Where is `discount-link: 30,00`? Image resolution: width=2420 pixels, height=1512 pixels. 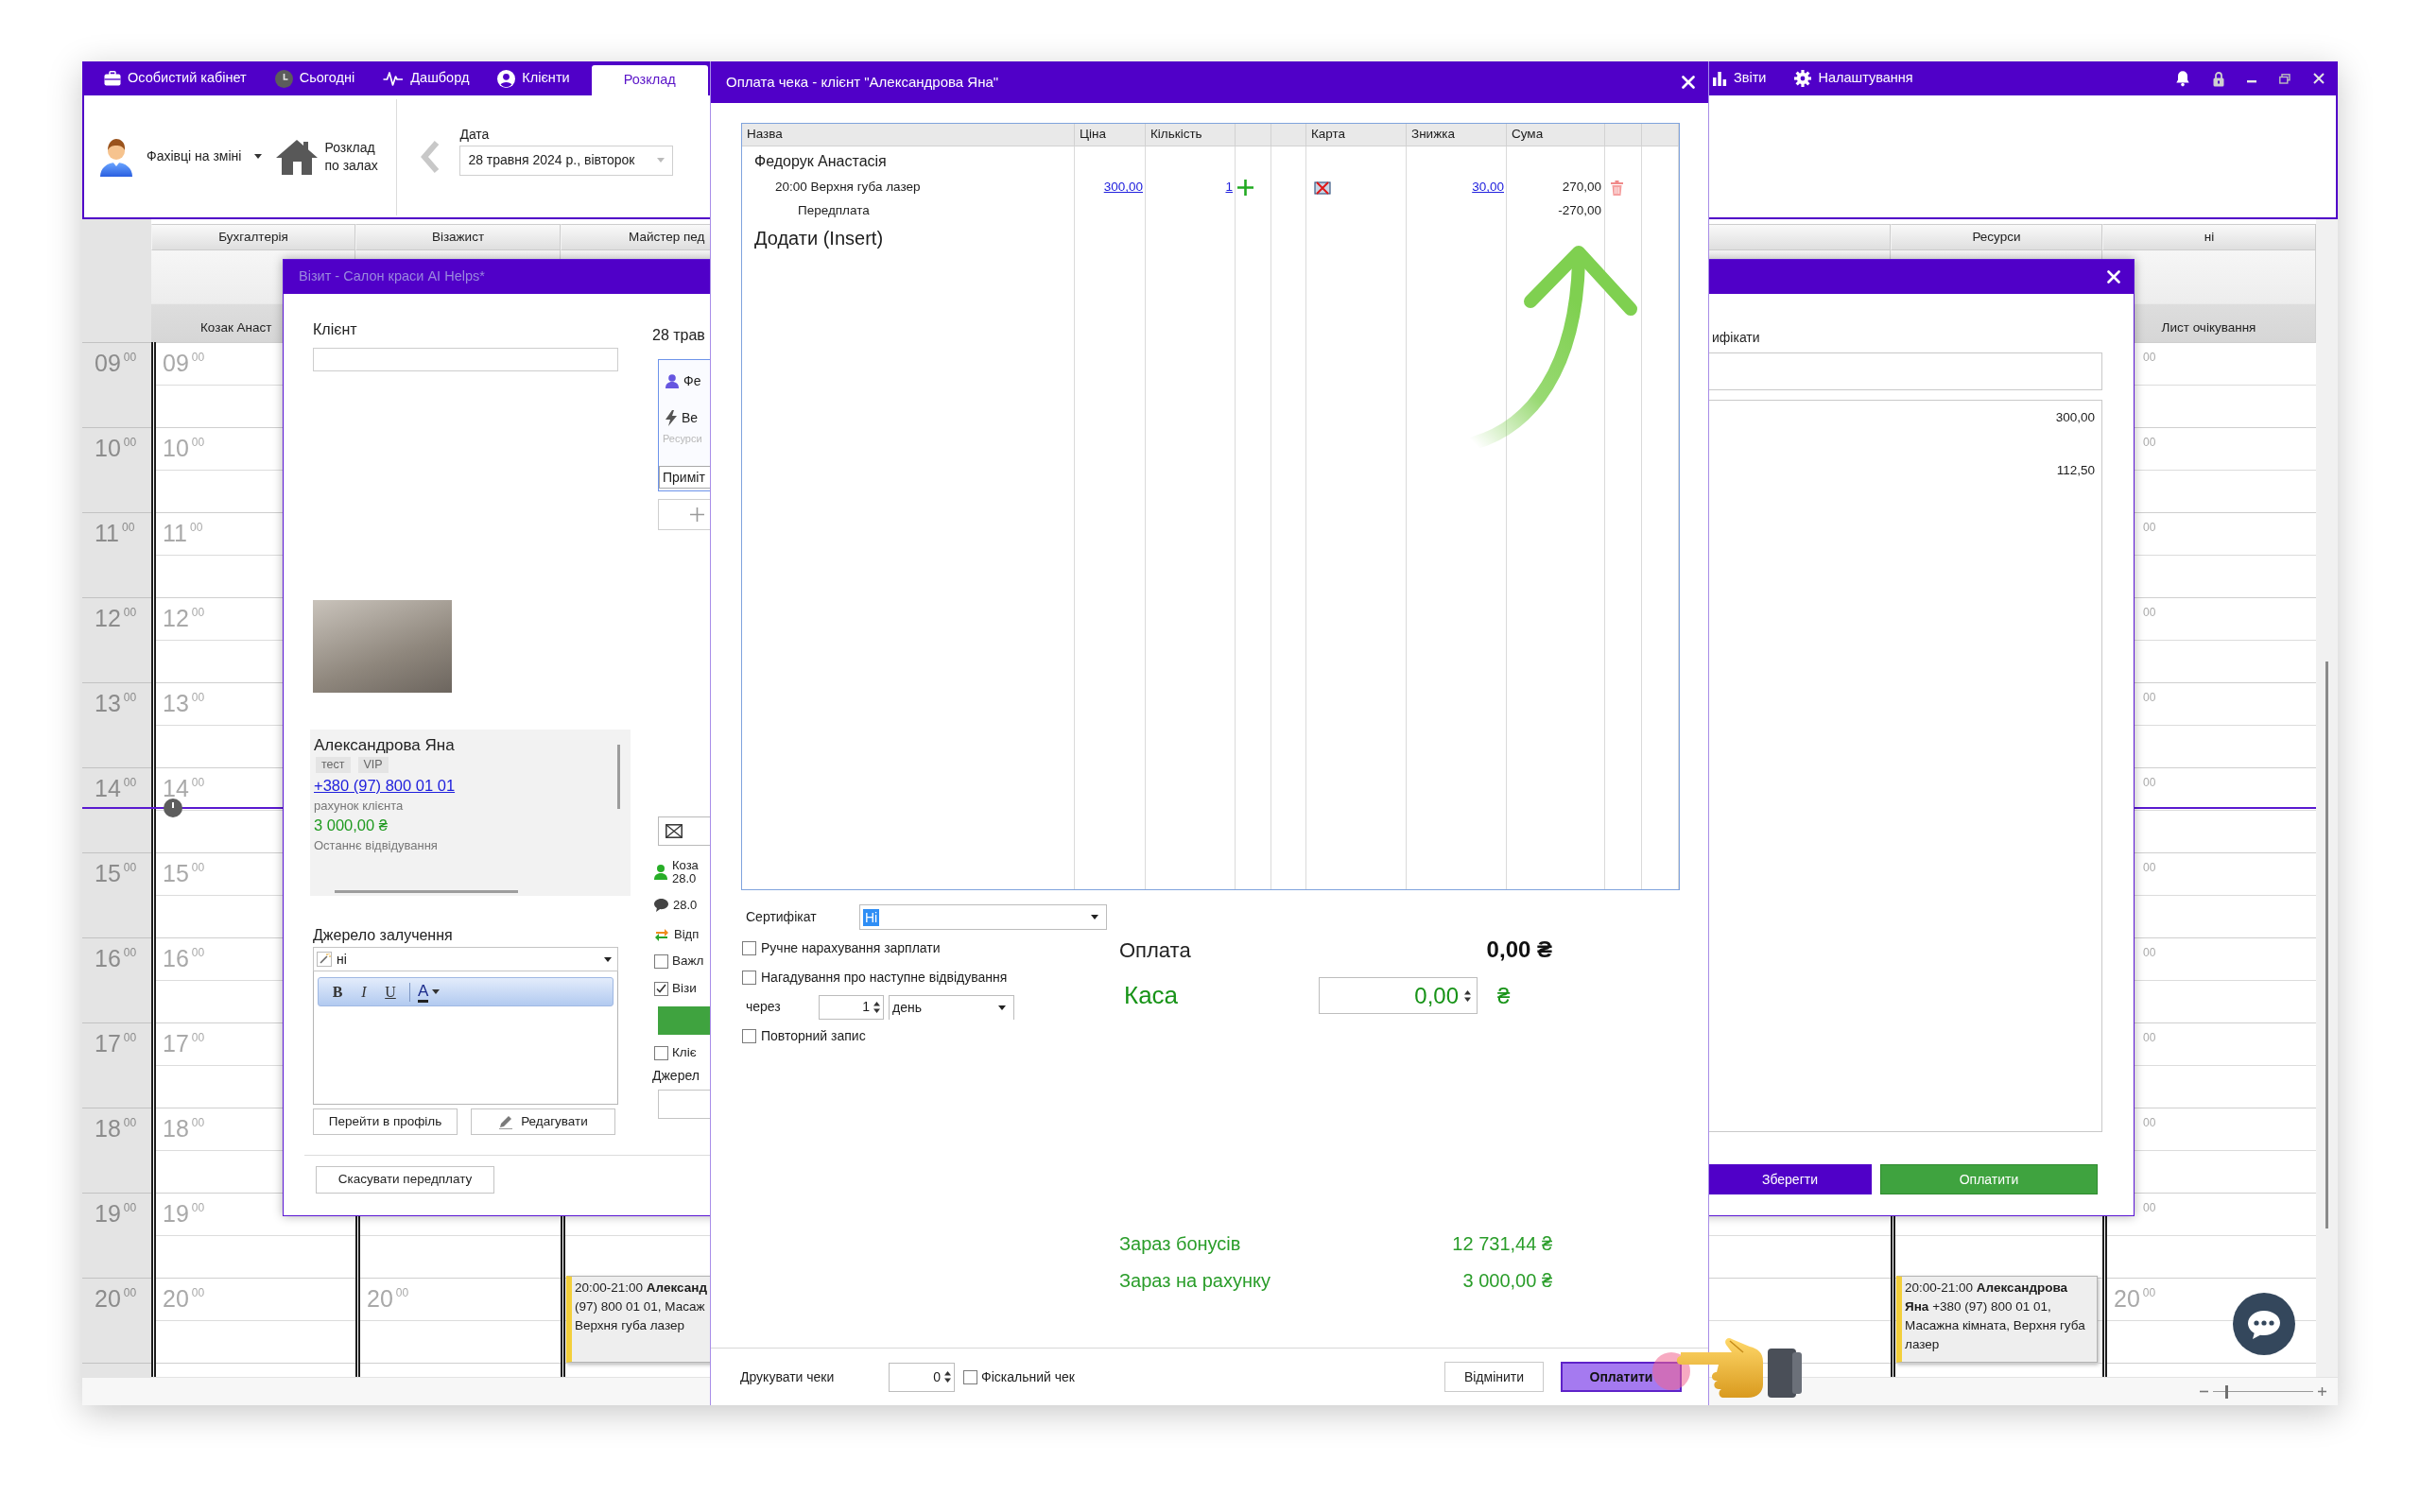
discount-link: 30,00 is located at coordinates (1488, 188).